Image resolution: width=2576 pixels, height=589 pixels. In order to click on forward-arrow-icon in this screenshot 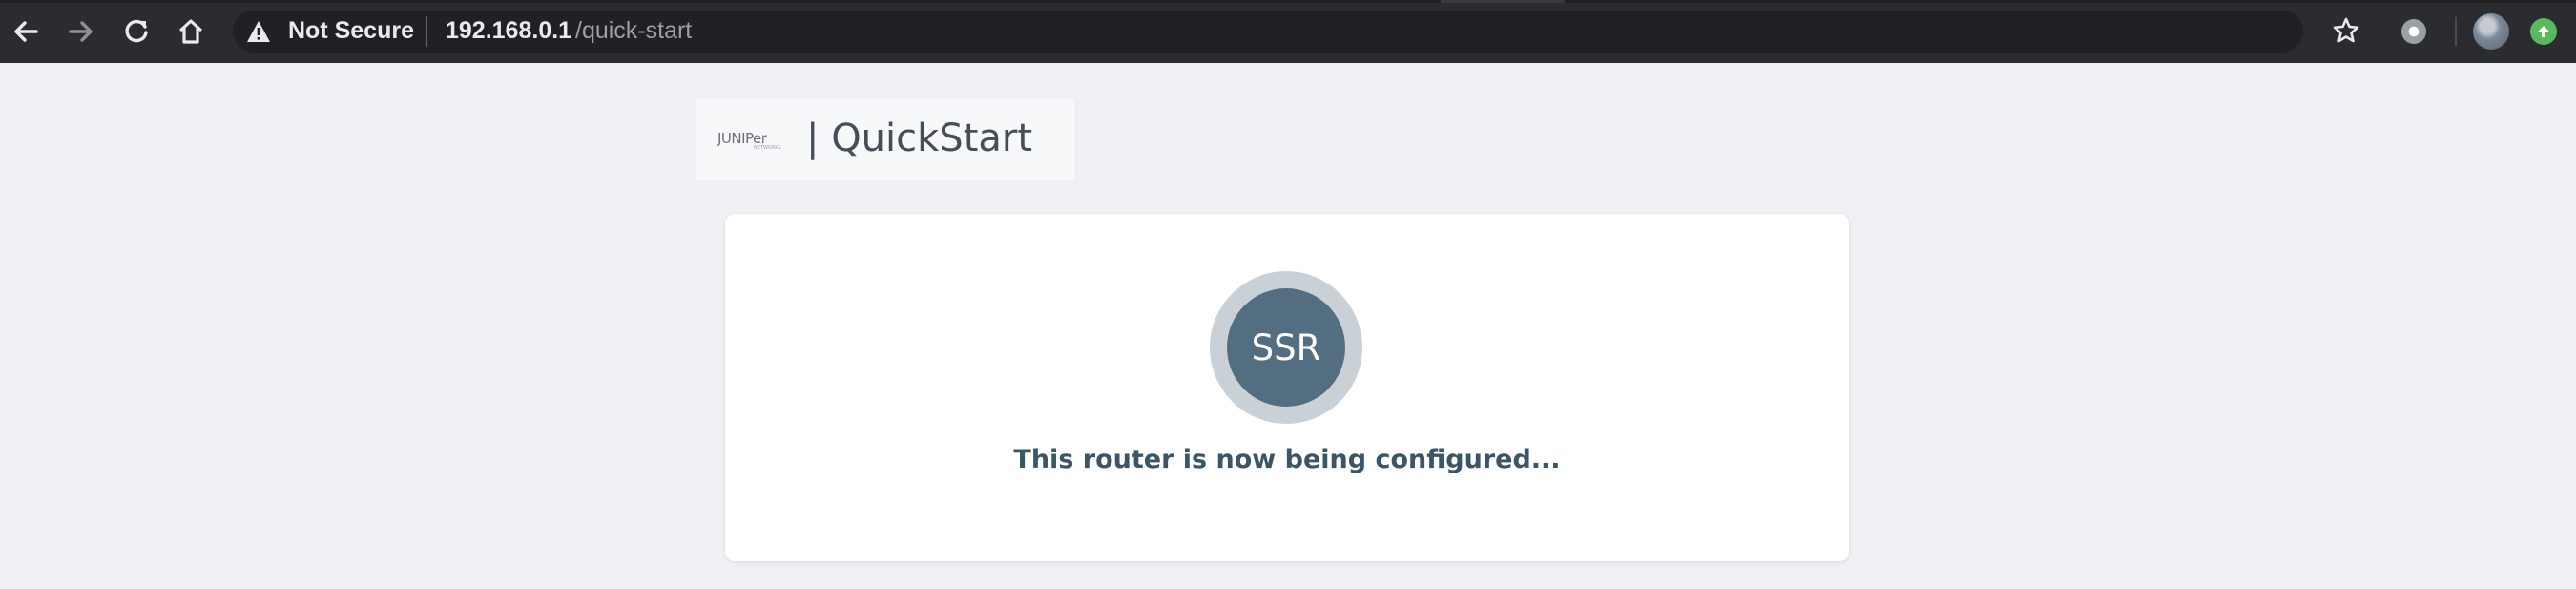, I will do `click(81, 31)`.